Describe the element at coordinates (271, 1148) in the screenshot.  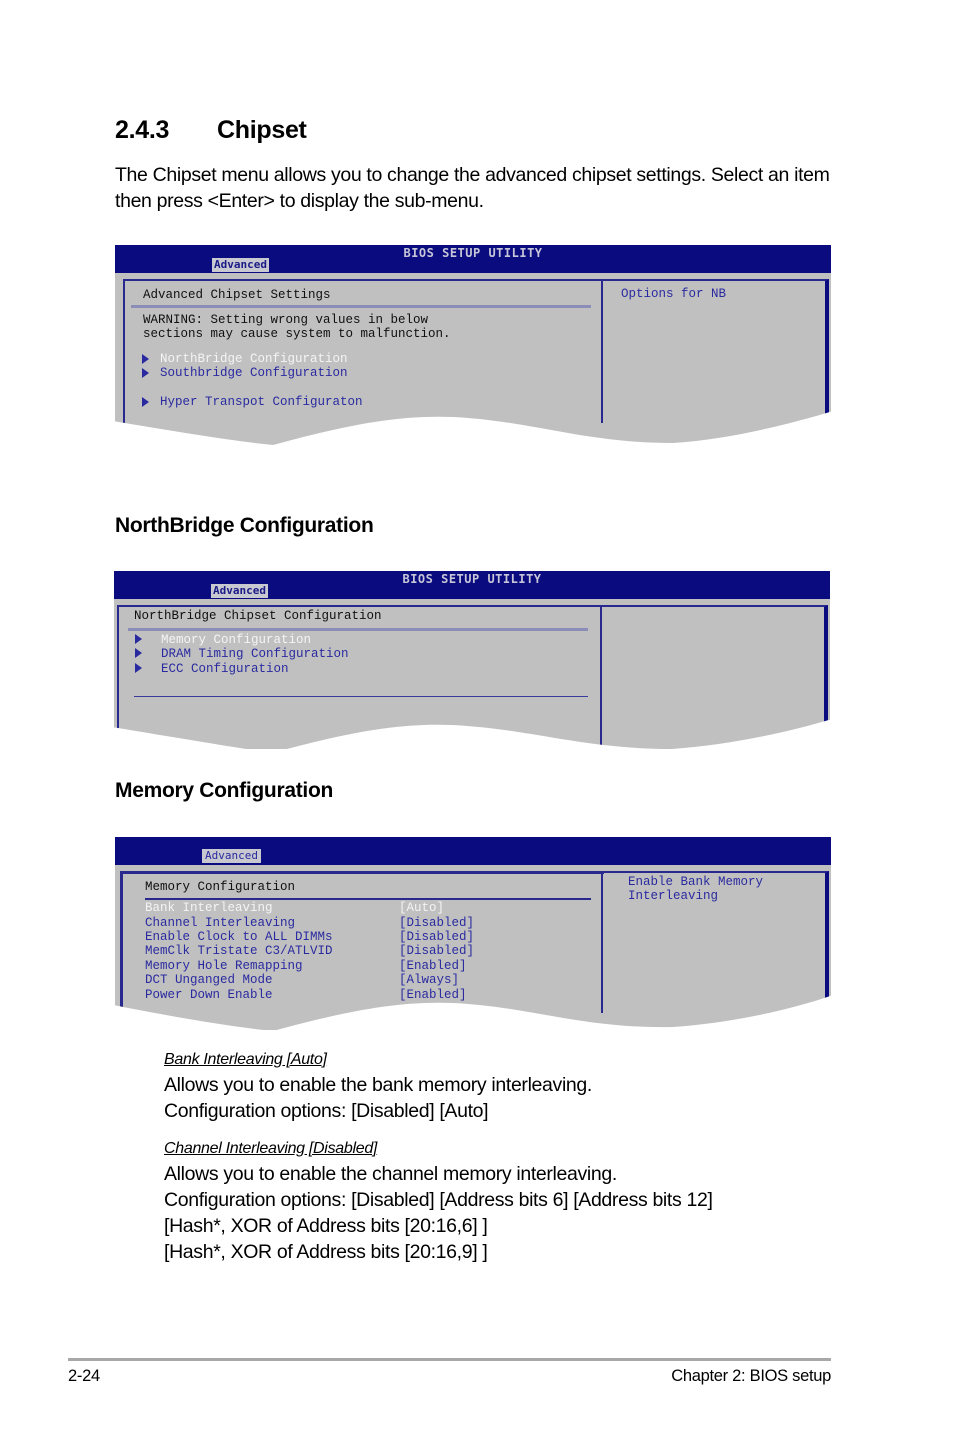
I see `option-title-channel-interleaving: Channel Interleaving [Disabled]` at that location.